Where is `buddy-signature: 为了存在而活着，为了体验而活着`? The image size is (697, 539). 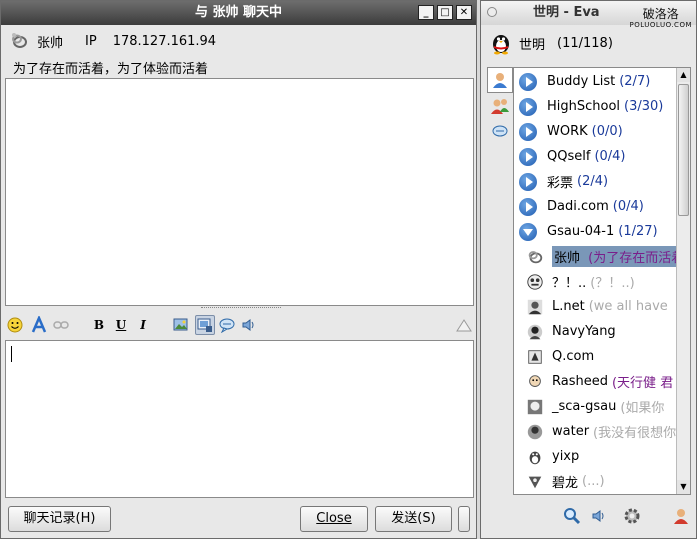 buddy-signature: 为了存在而活着，为了体验而活着 is located at coordinates (111, 69).